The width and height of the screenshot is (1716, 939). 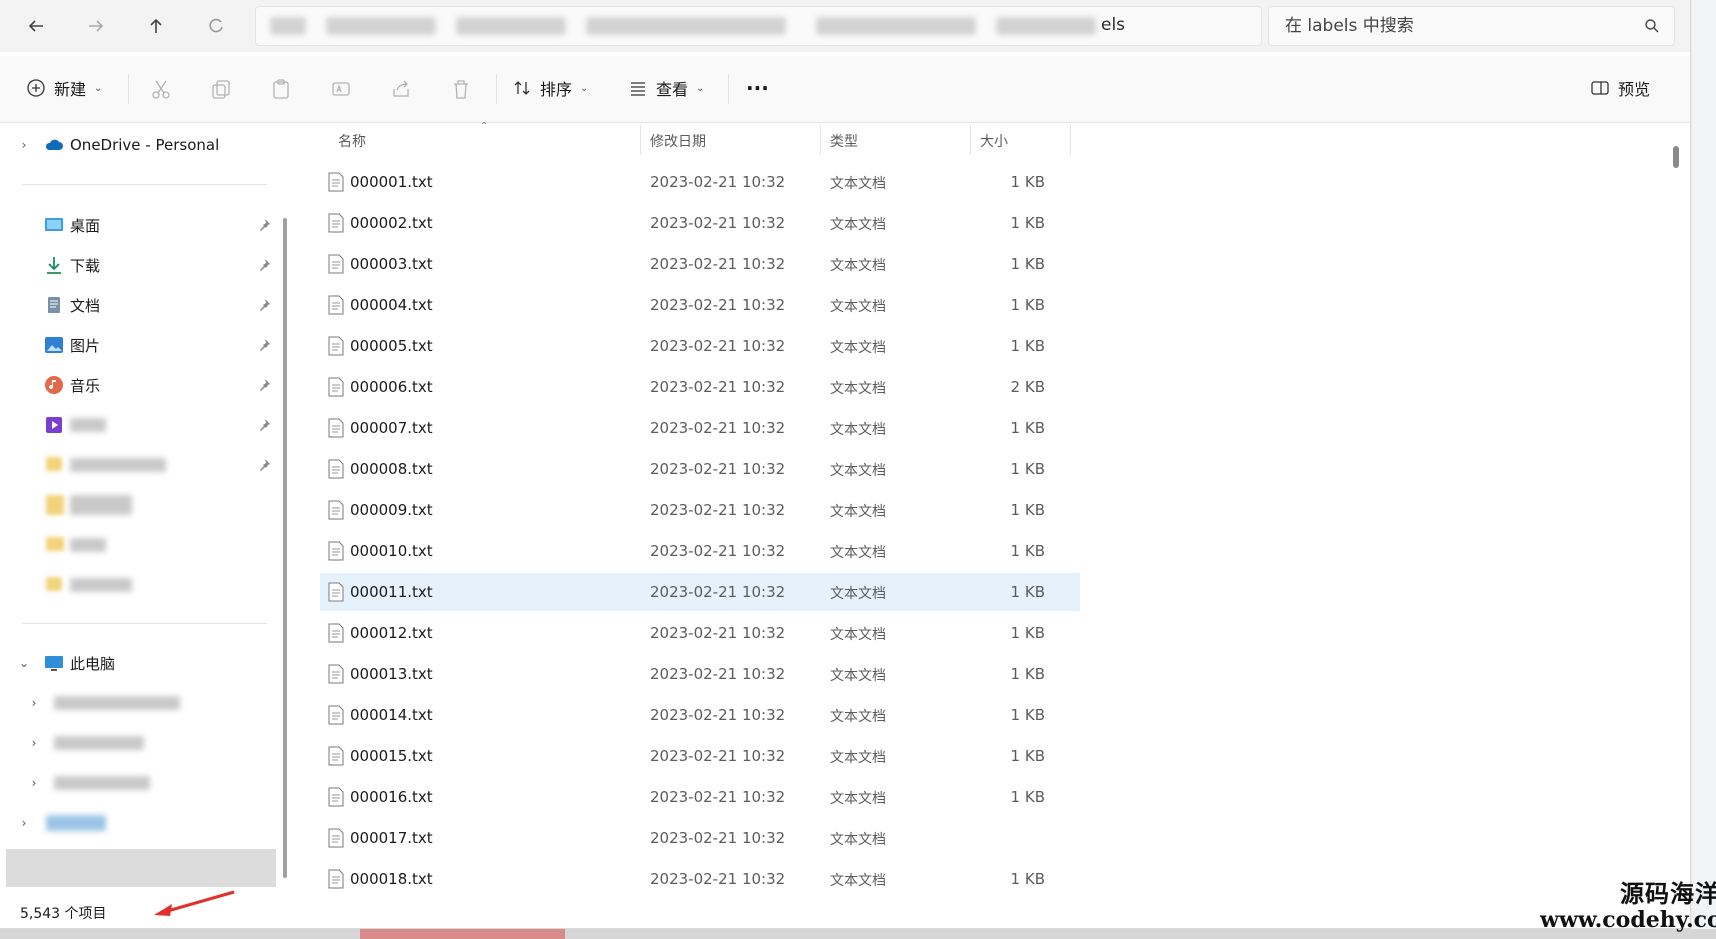 I want to click on file-row: 000017.txt 2023-02-21 10:32 文本文档, so click(x=700, y=838).